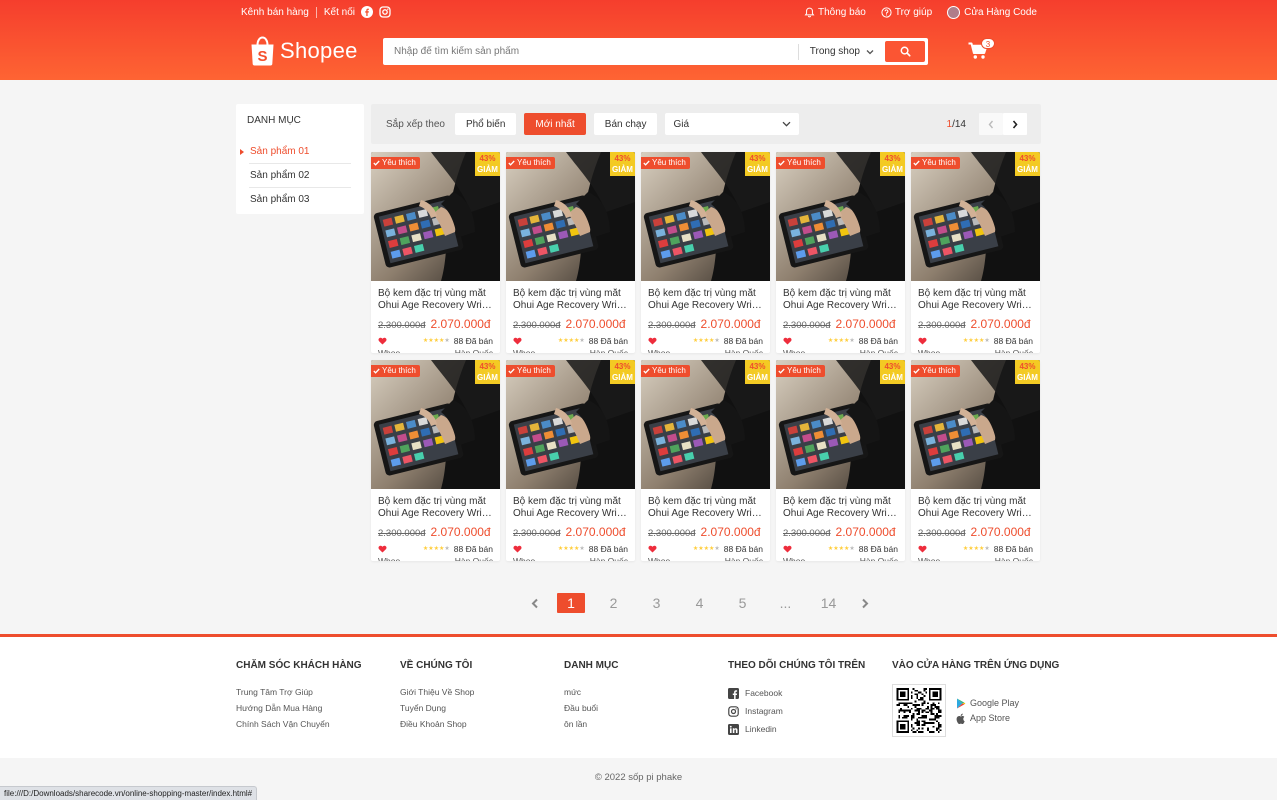 The width and height of the screenshot is (1277, 800). What do you see at coordinates (828, 603) in the screenshot?
I see `page-number-7: 14` at bounding box center [828, 603].